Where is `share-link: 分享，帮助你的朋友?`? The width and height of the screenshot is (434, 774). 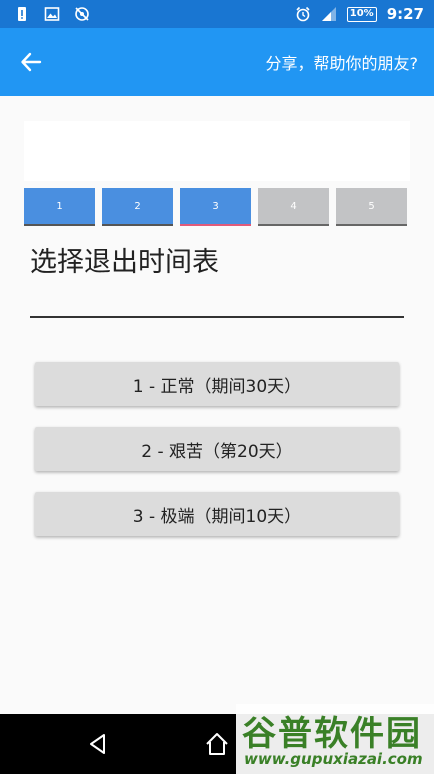 share-link: 分享，帮助你的朋友? is located at coordinates (342, 62).